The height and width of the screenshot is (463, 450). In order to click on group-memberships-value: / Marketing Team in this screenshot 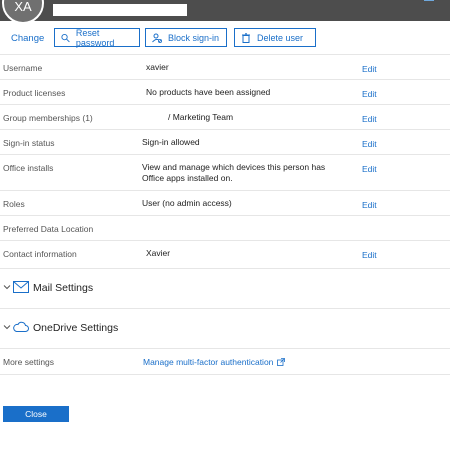, I will do `click(201, 117)`.